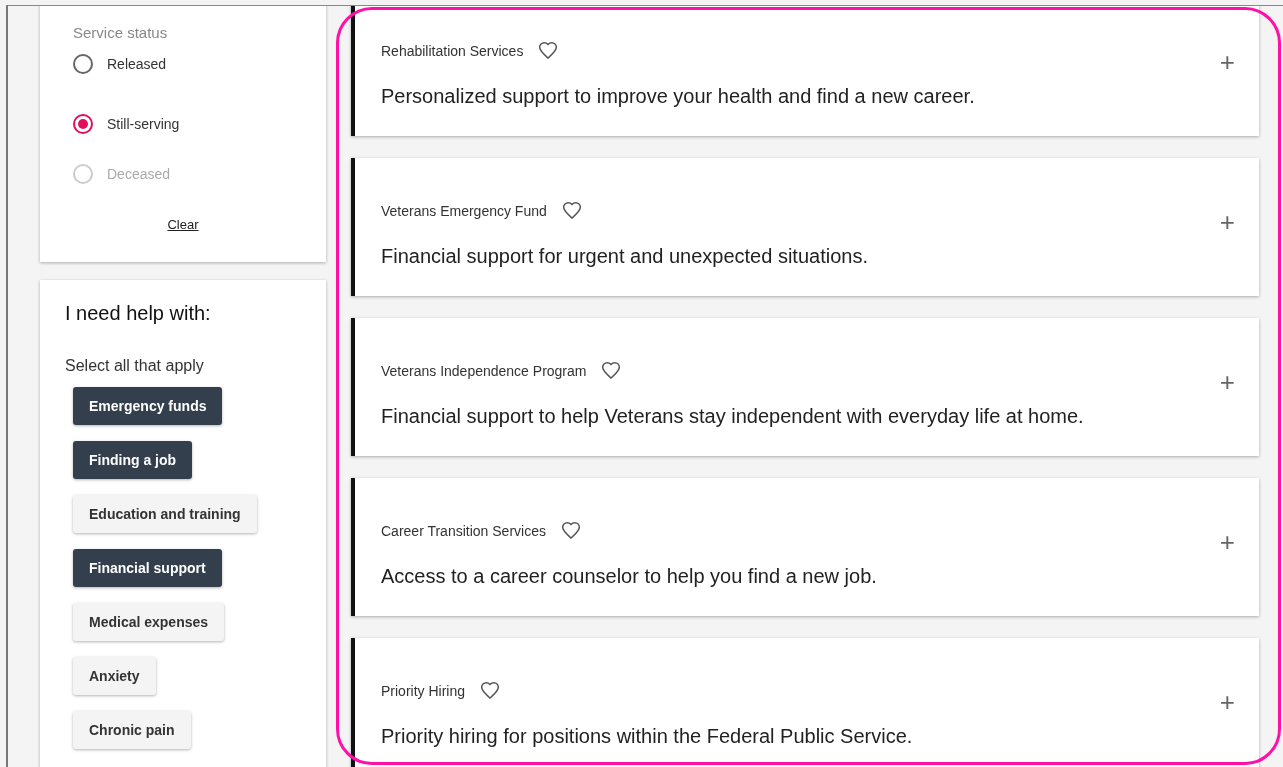 The width and height of the screenshot is (1283, 767). What do you see at coordinates (132, 730) in the screenshot?
I see `filter-chip: Chronic pain` at bounding box center [132, 730].